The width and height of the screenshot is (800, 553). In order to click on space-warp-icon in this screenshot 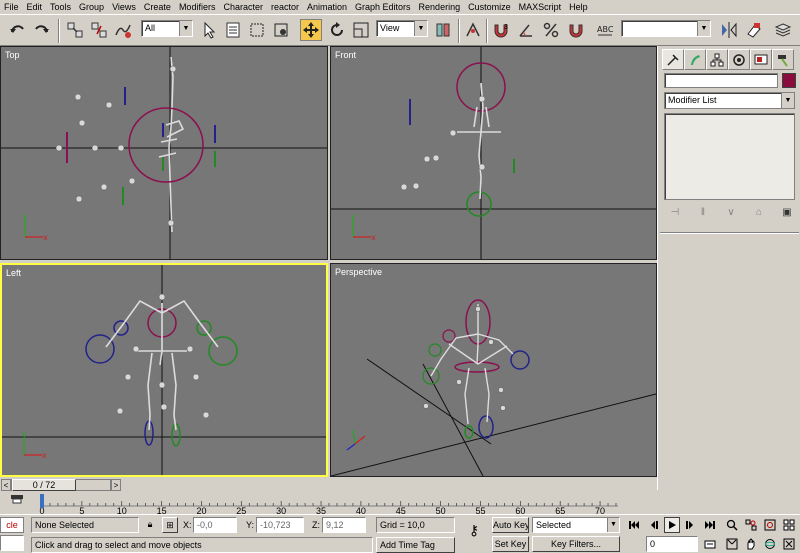, I will do `click(123, 31)`.